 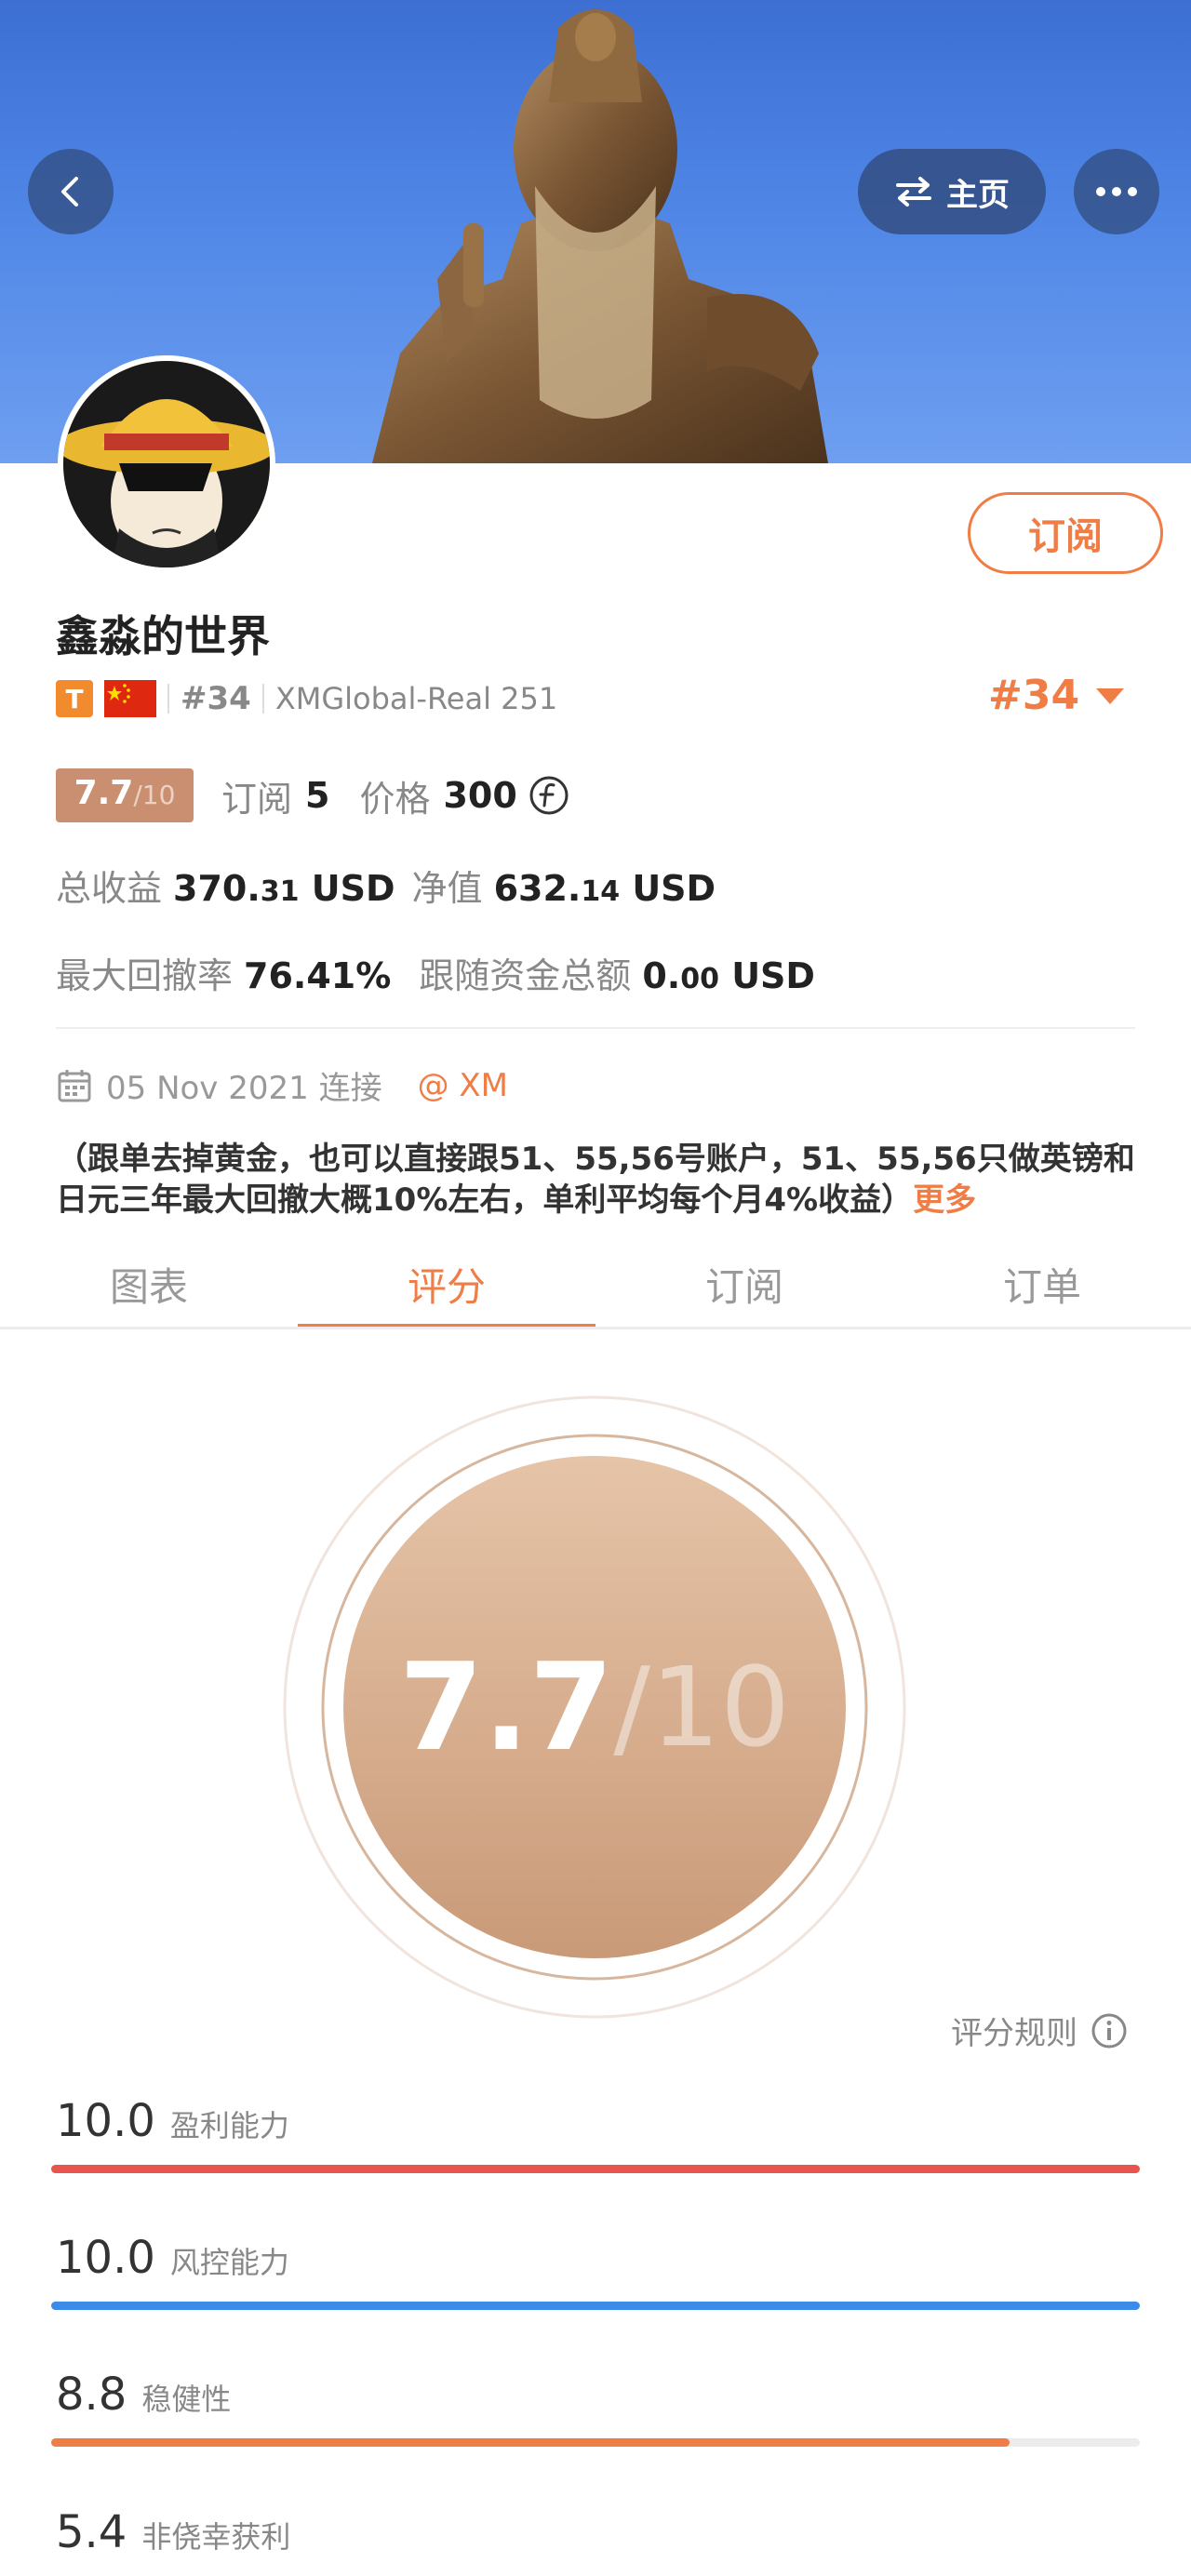 What do you see at coordinates (597, 2408) in the screenshot?
I see `metric-stability: 8.8 稳健性` at bounding box center [597, 2408].